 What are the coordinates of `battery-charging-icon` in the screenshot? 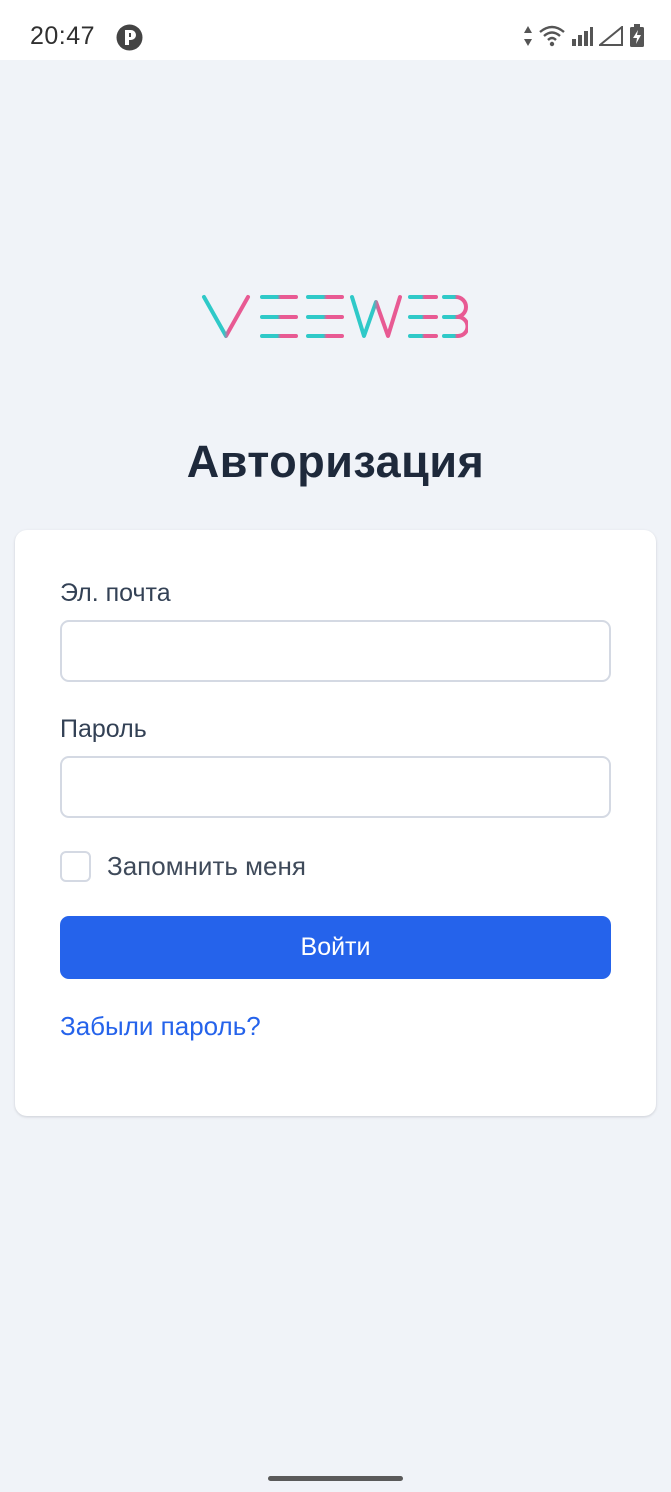 It's located at (637, 36).